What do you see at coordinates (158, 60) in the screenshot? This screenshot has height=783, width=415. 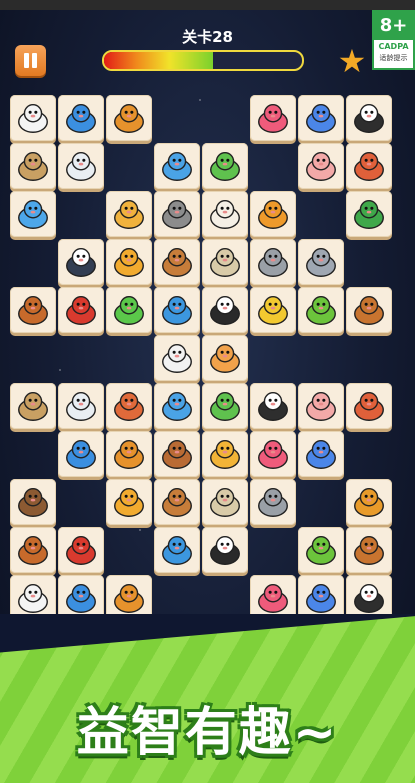 I see `progress-fill` at bounding box center [158, 60].